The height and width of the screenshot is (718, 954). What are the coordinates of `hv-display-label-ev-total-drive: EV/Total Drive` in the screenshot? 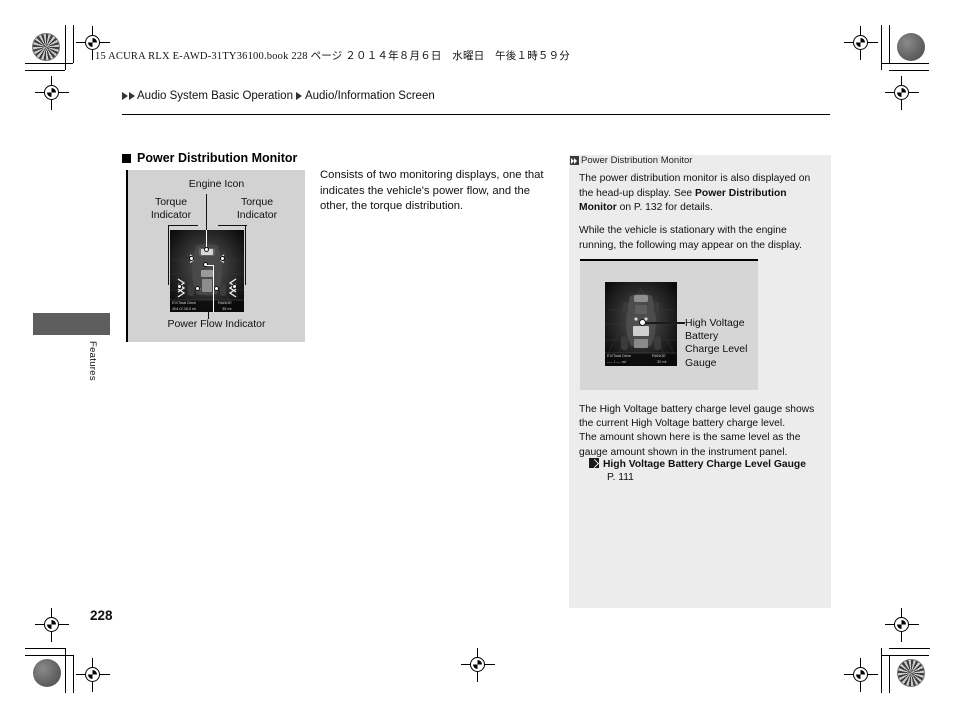 It's located at (619, 355).